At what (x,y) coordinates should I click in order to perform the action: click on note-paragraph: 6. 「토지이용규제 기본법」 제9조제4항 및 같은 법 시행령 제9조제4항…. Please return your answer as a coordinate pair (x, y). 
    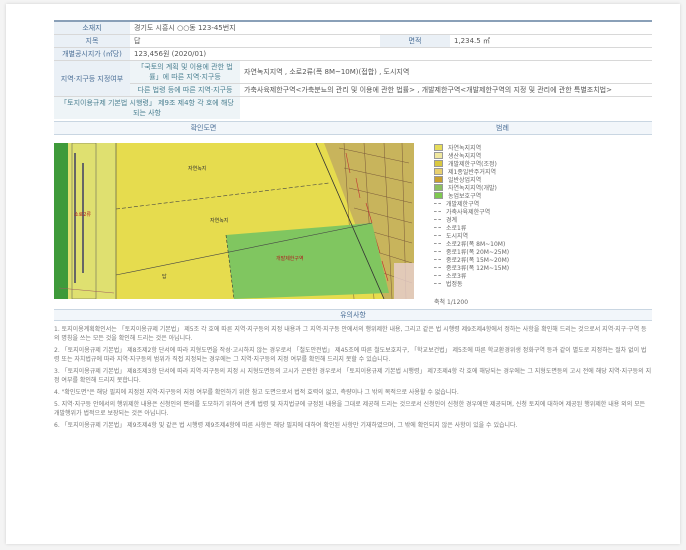
    Looking at the image, I should click on (286, 425).